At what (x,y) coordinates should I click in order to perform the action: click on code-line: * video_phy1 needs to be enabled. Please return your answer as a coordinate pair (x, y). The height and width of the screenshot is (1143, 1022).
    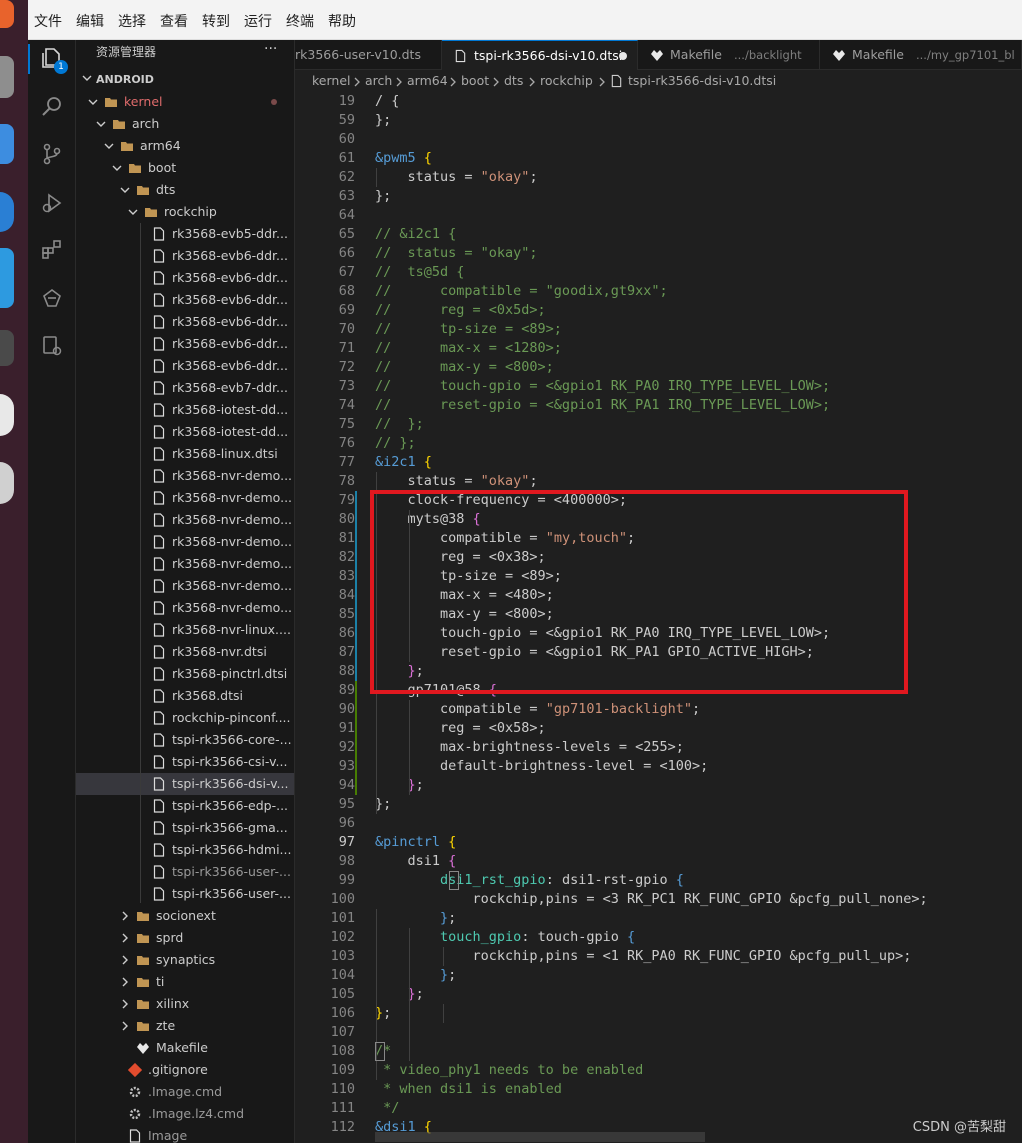
    Looking at the image, I should click on (509, 1070).